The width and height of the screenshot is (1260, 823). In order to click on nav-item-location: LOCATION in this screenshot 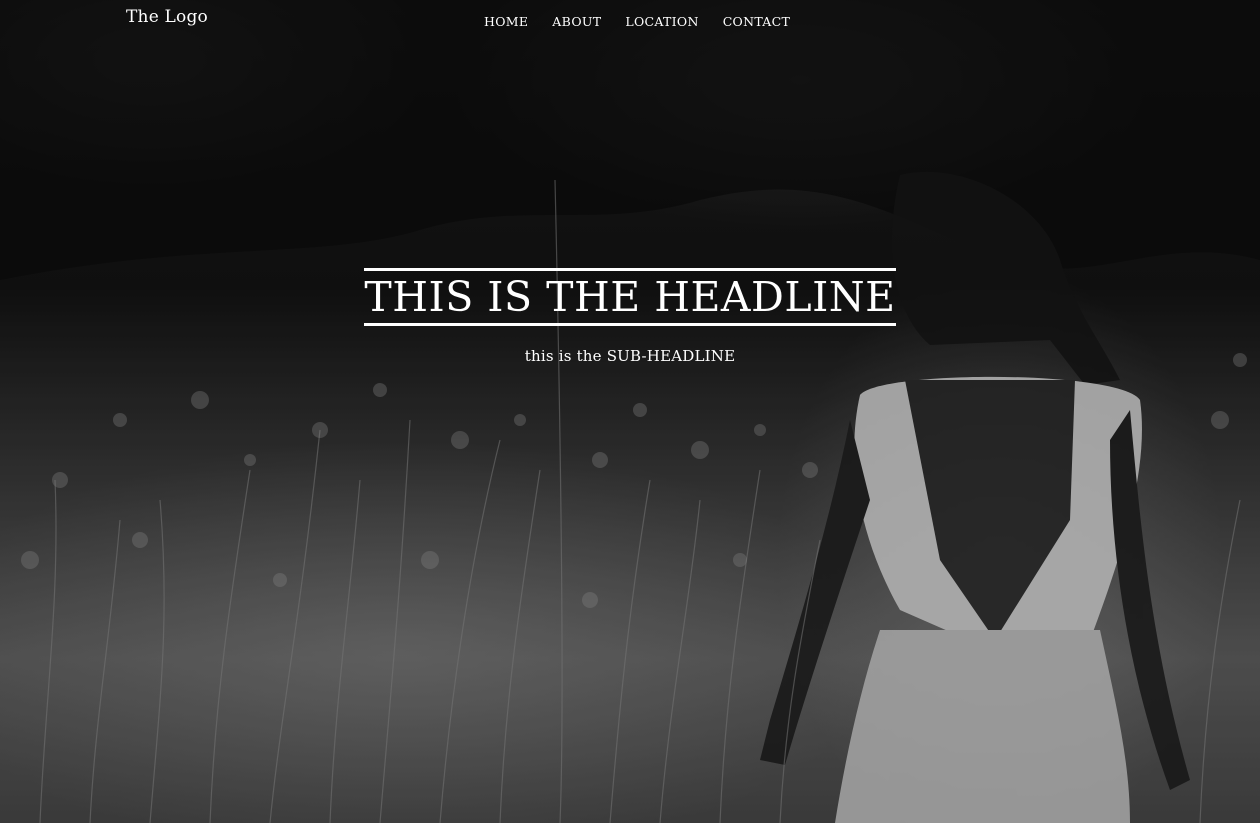, I will do `click(661, 20)`.